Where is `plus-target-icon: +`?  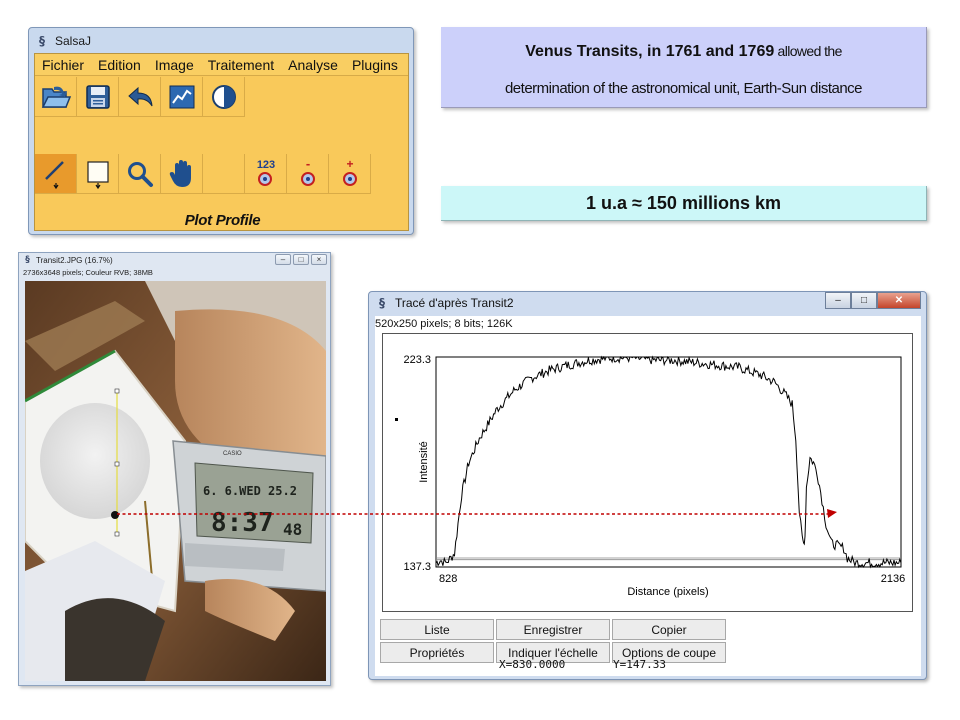
plus-target-icon: + is located at coordinates (349, 171).